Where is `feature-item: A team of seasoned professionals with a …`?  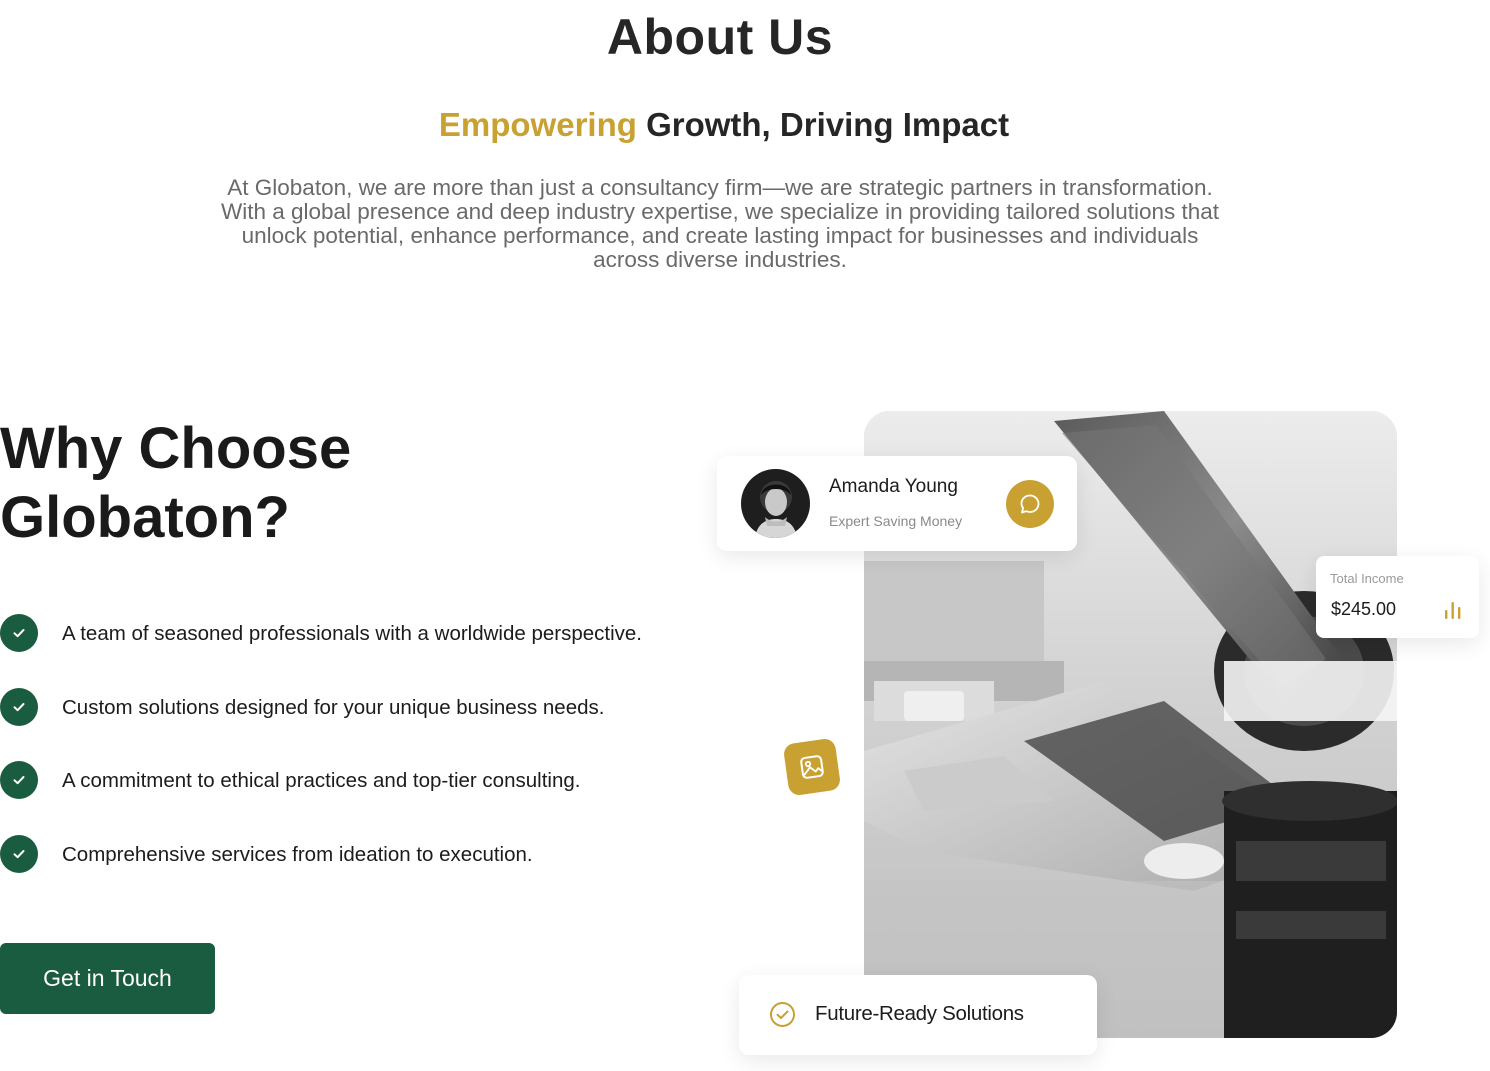 feature-item: A team of seasoned professionals with a … is located at coordinates (360, 651).